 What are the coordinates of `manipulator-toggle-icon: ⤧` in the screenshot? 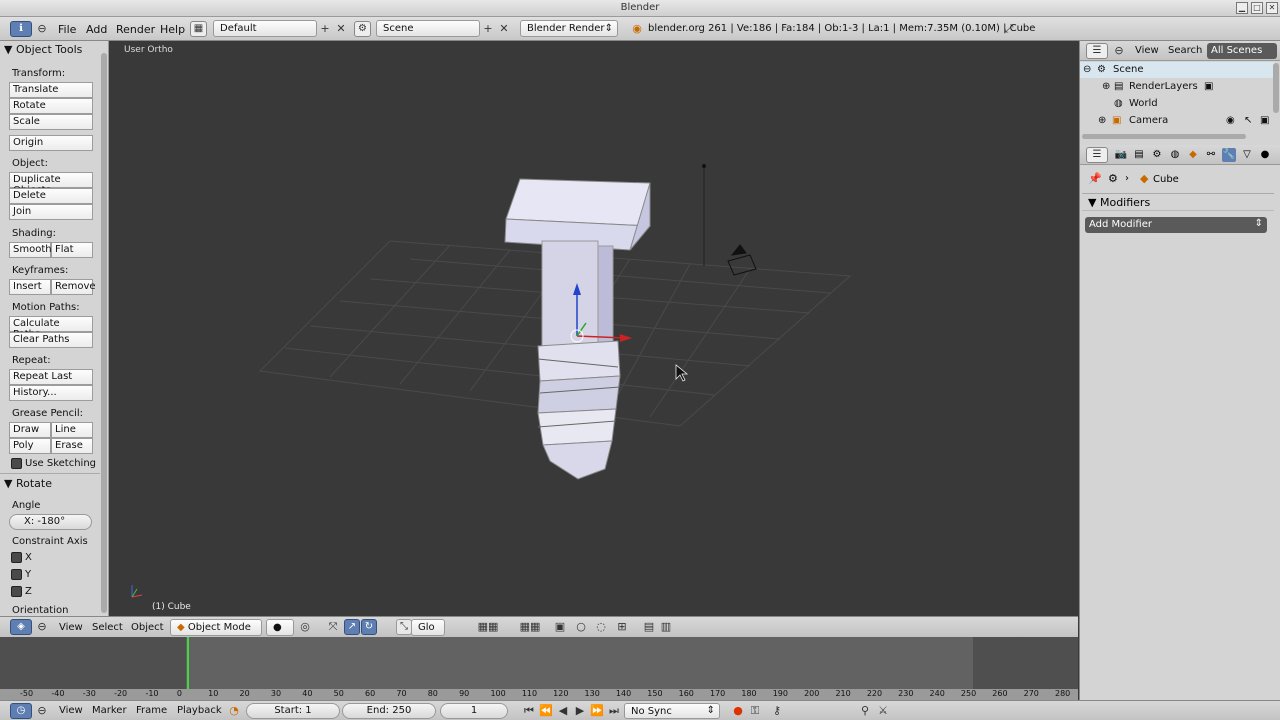 It's located at (333, 627).